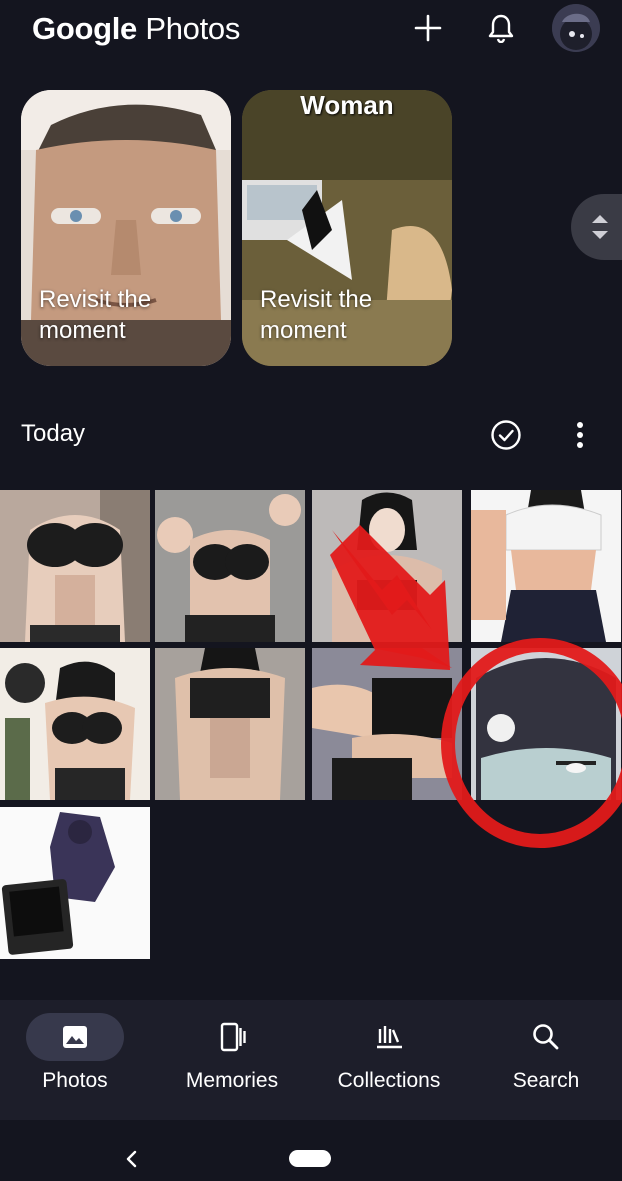 This screenshot has width=622, height=1181. I want to click on avatar-image, so click(576, 28).